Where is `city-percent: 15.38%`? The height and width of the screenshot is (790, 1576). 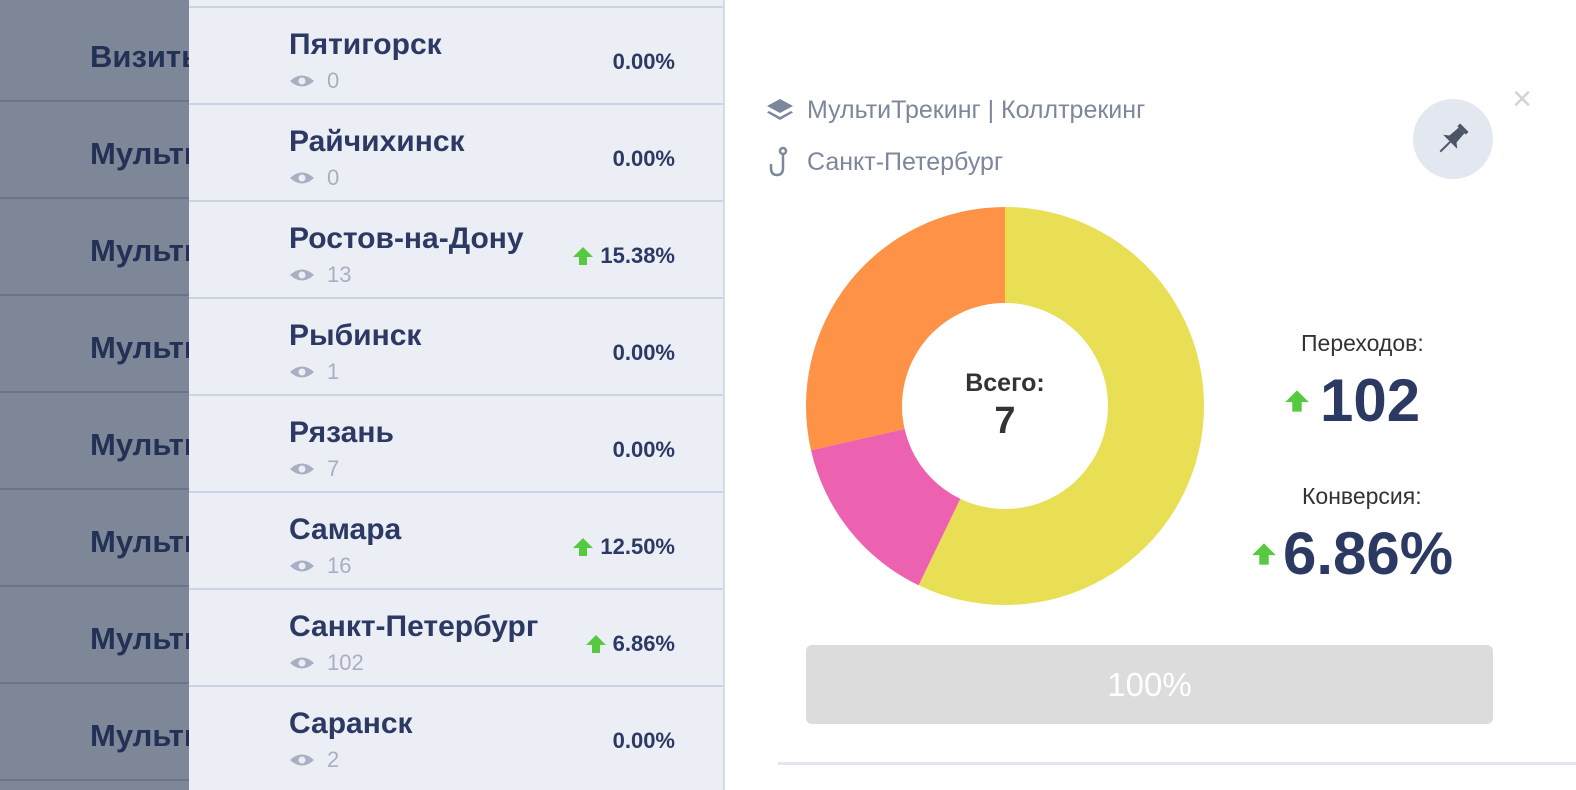
city-percent: 15.38% is located at coordinates (623, 256).